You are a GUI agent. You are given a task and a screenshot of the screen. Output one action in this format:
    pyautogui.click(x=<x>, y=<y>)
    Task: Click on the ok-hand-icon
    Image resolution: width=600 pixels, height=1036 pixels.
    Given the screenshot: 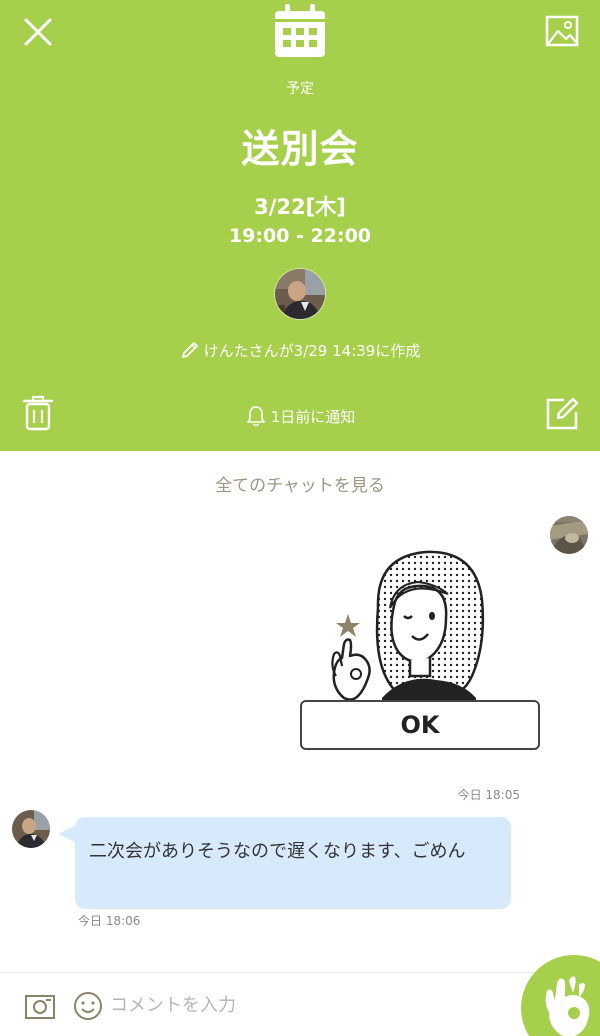 What is the action you would take?
    pyautogui.click(x=567, y=1006)
    